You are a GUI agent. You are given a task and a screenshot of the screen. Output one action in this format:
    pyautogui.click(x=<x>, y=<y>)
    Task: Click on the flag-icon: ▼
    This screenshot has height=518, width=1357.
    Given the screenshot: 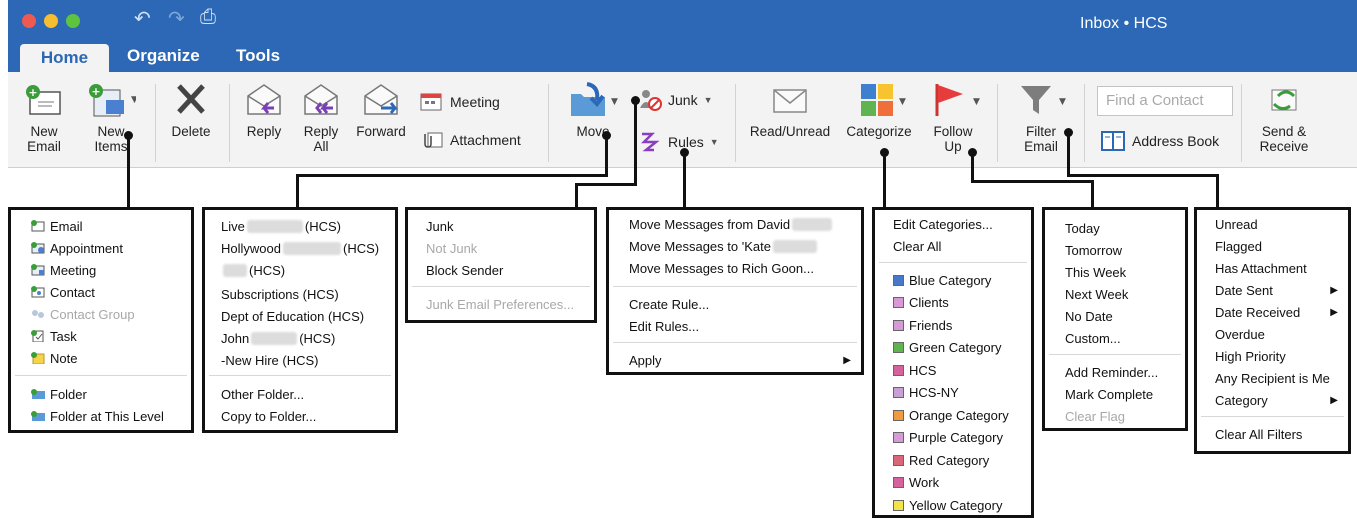 What is the action you would take?
    pyautogui.click(x=957, y=100)
    